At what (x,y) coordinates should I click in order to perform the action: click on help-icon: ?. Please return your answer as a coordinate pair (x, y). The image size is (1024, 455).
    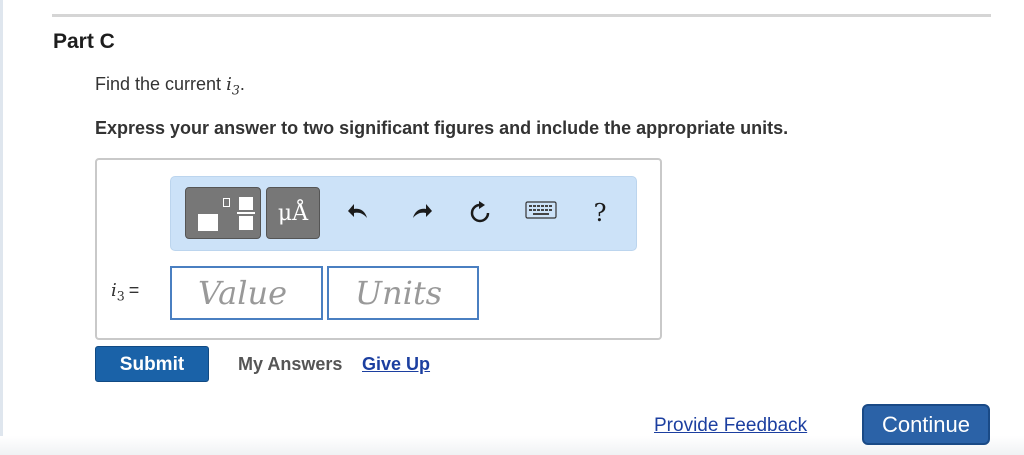
    Looking at the image, I should click on (600, 213).